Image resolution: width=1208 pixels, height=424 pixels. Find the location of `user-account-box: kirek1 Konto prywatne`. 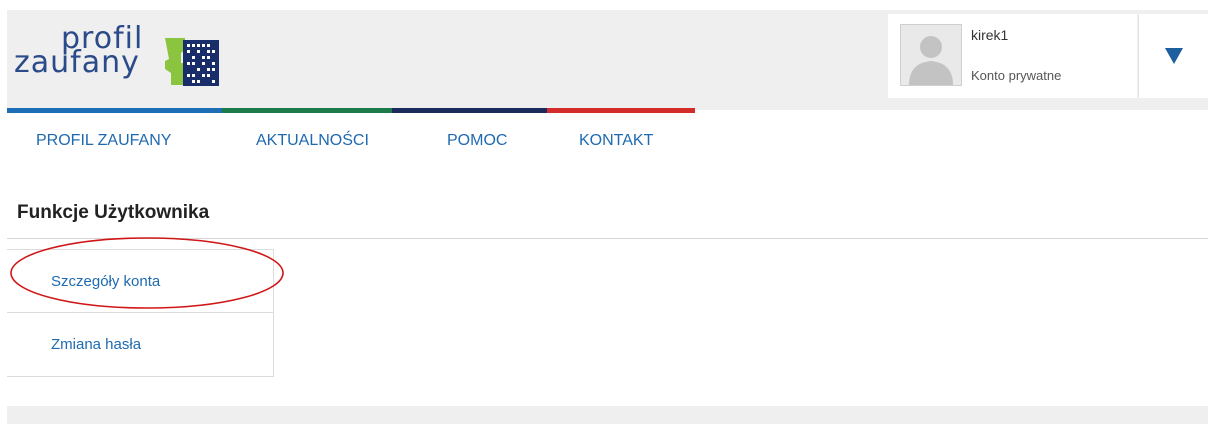

user-account-box: kirek1 Konto prywatne is located at coordinates (1012, 56).